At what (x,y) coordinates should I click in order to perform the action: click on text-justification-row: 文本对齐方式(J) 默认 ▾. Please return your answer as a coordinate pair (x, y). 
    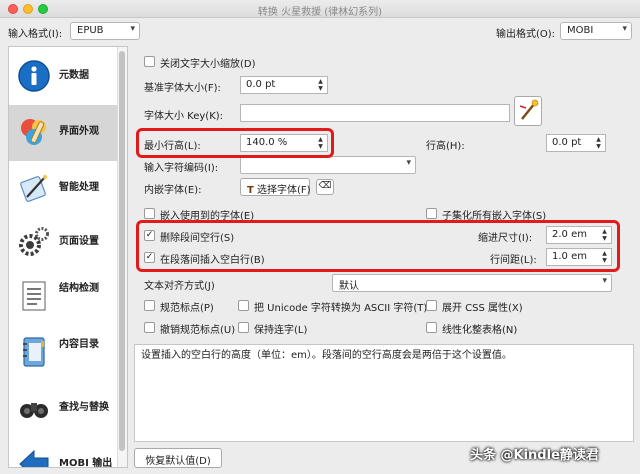
    Looking at the image, I should click on (384, 285).